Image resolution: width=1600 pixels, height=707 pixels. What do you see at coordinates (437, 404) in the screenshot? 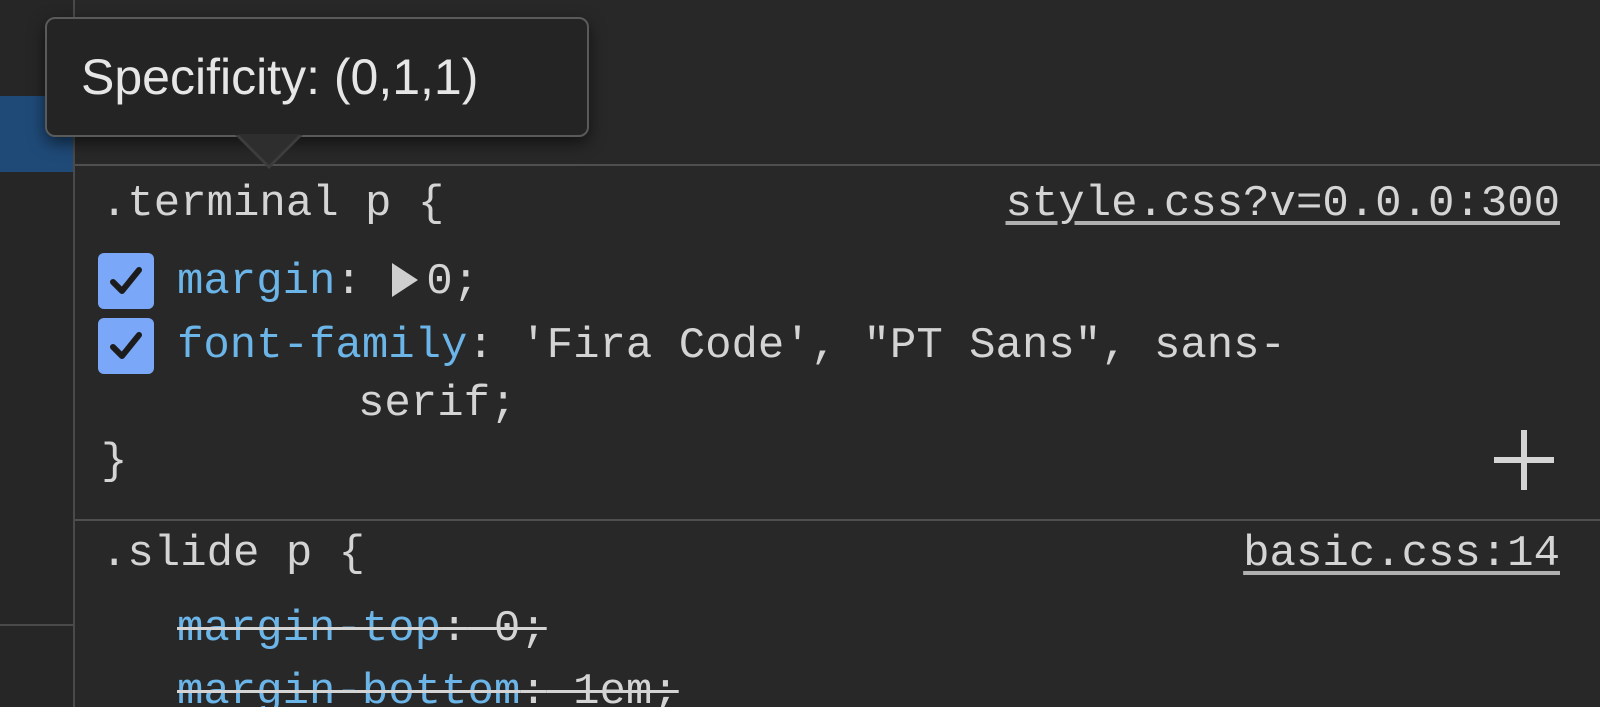
I see `property-value-wrap: serif;` at bounding box center [437, 404].